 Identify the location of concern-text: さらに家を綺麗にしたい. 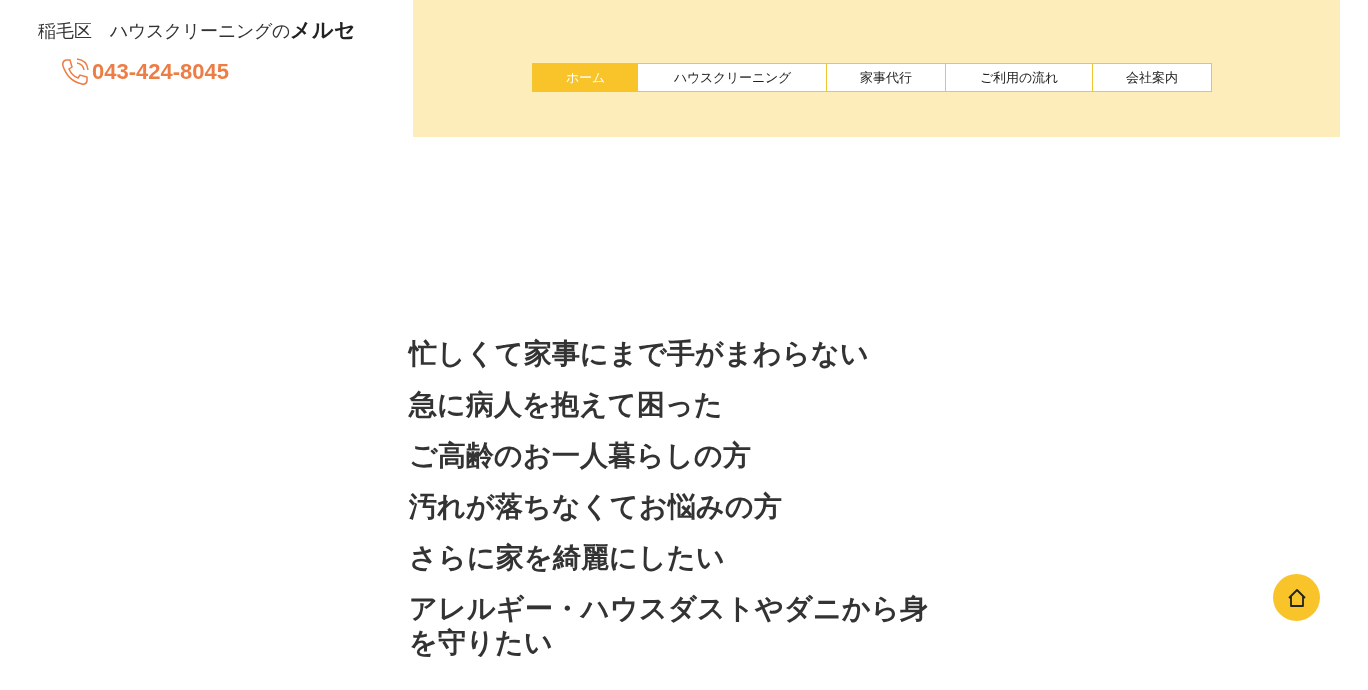
(567, 558).